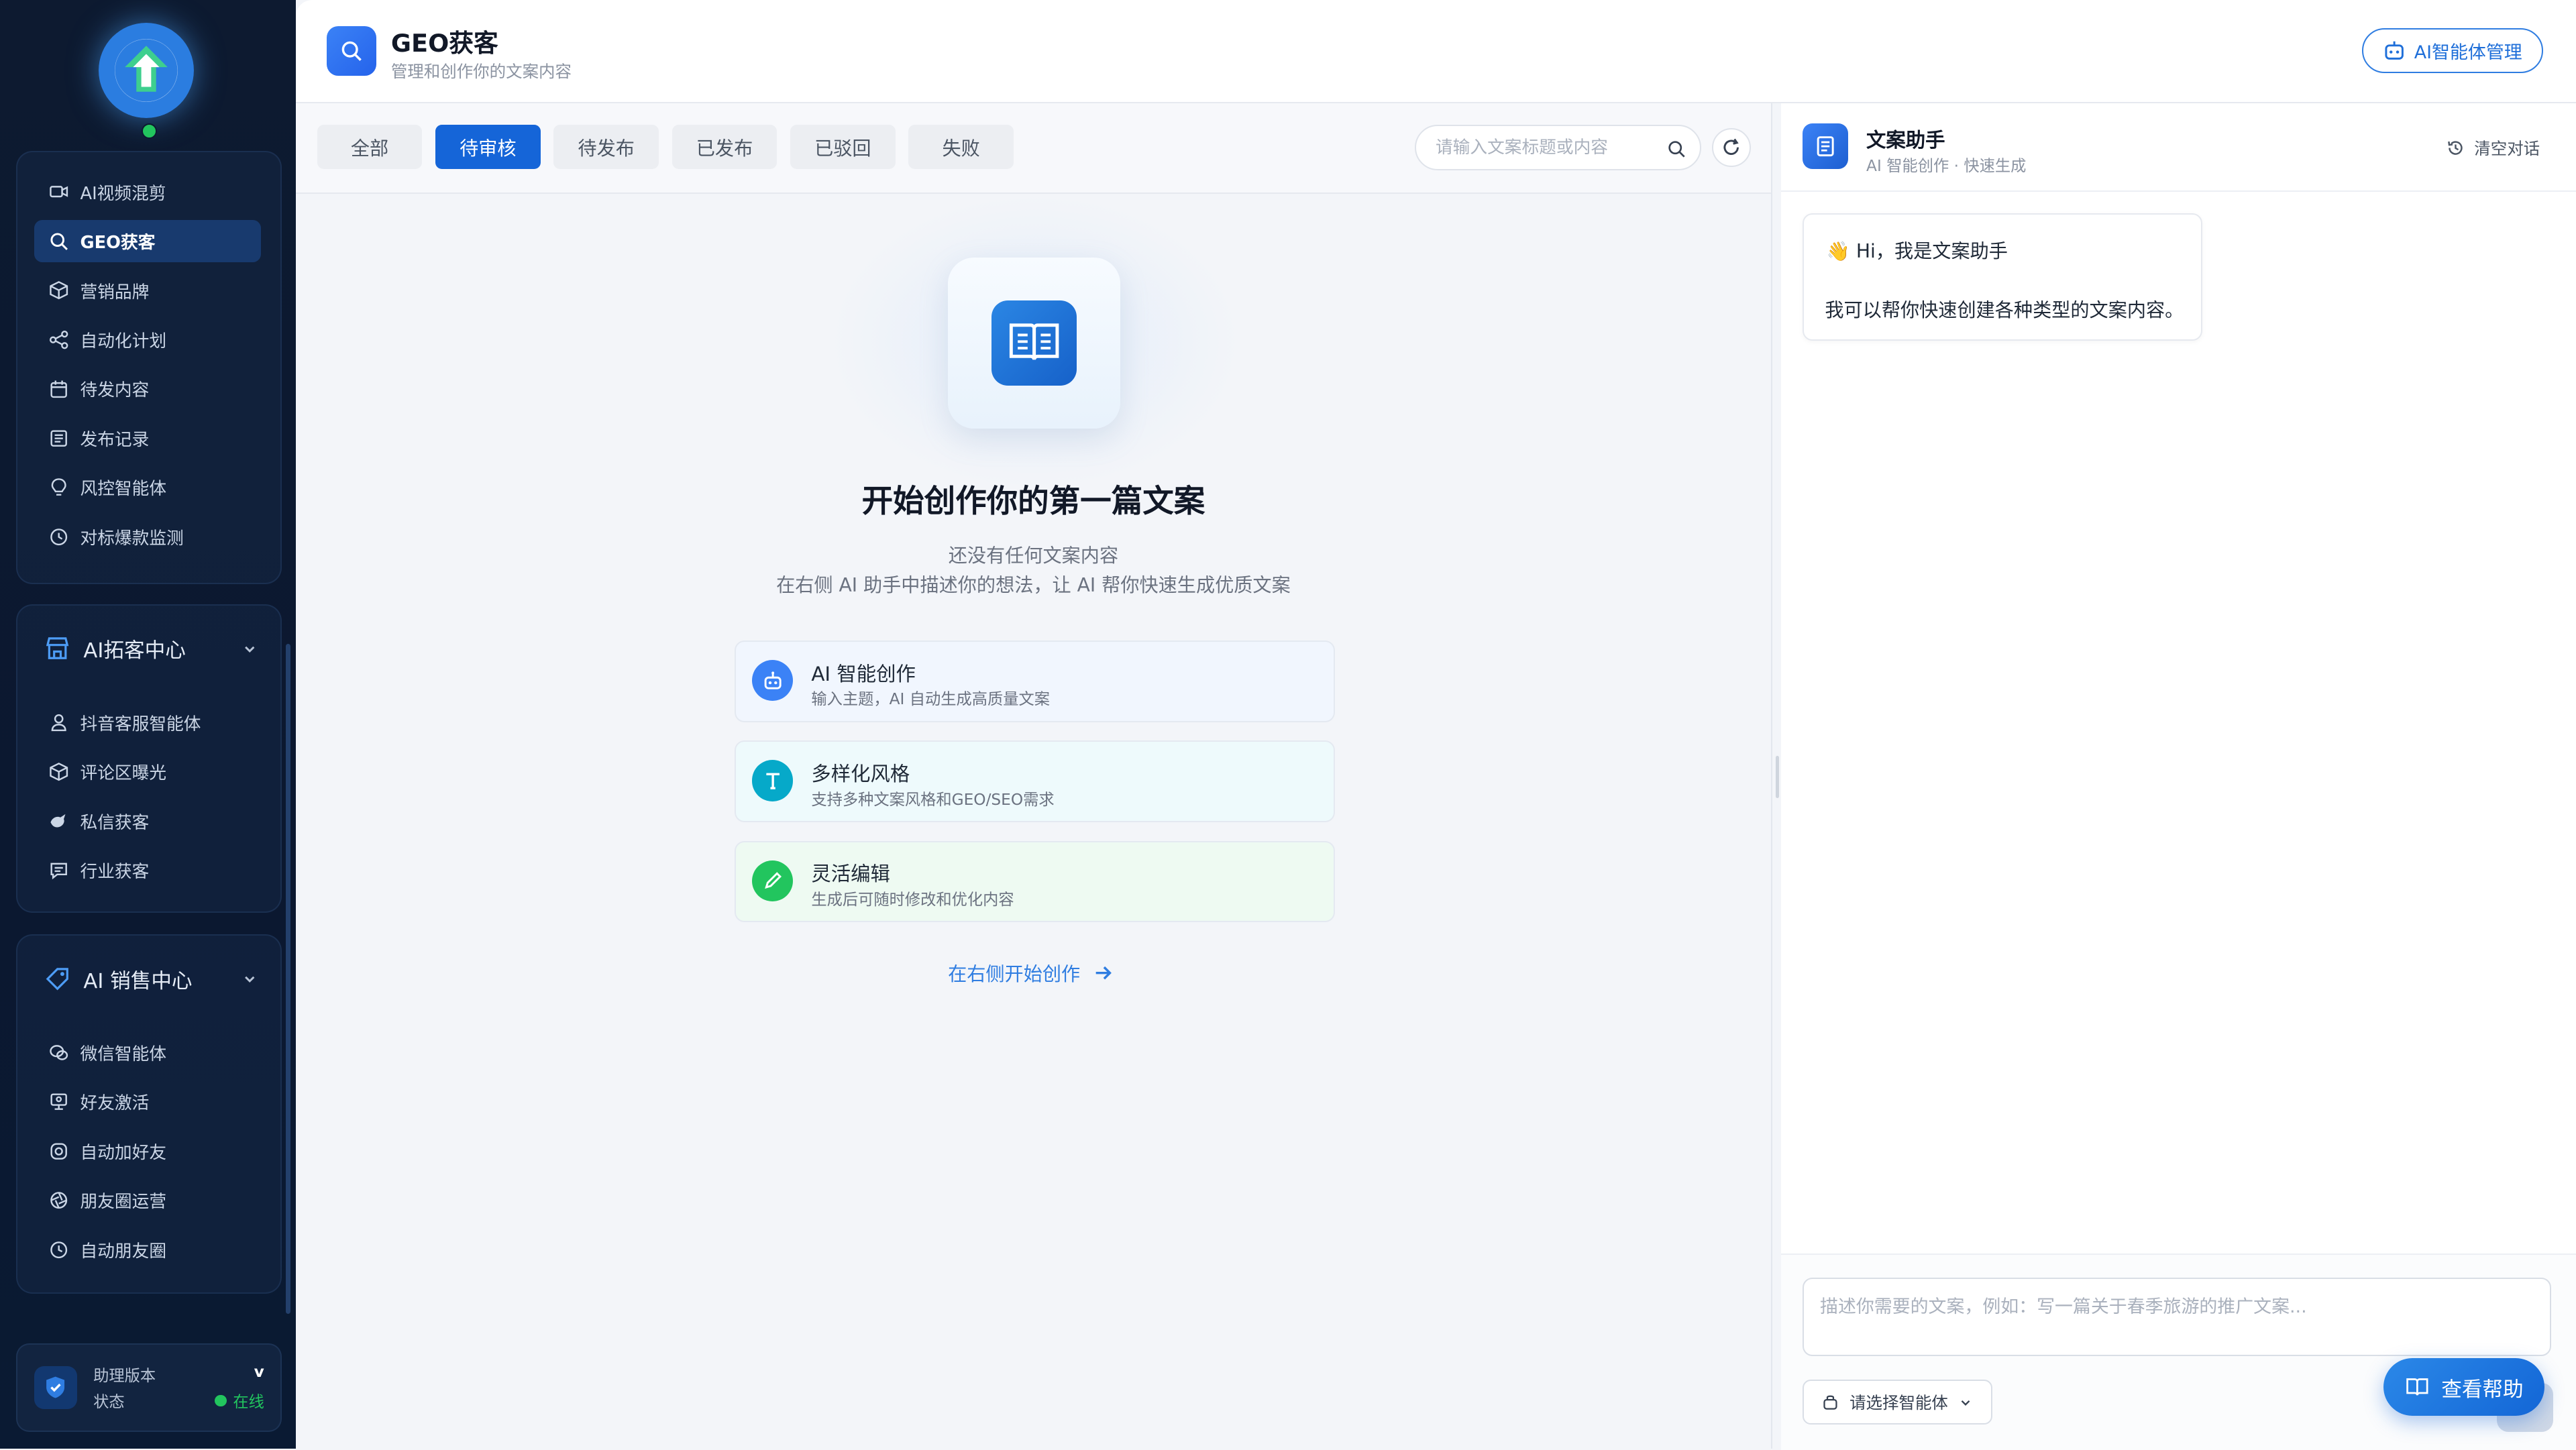  I want to click on agent-select-value: 请选择智能体, so click(1898, 1403).